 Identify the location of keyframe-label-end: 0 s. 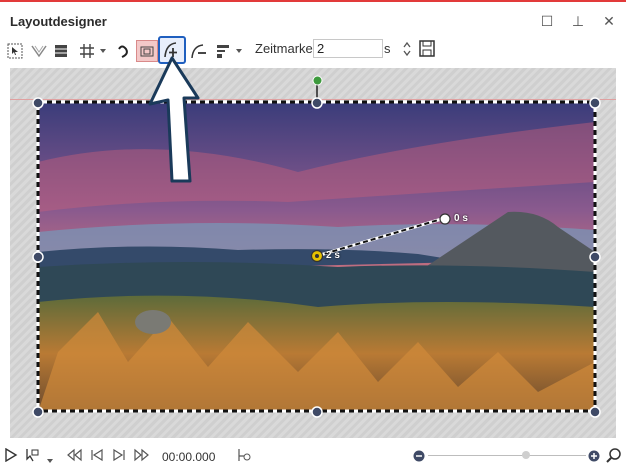
(461, 218).